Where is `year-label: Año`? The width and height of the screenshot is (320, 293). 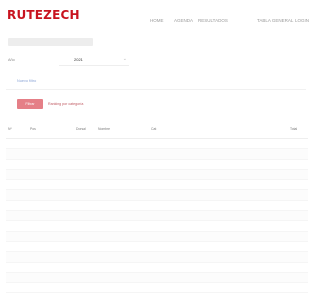
year-label: Año is located at coordinates (11, 60).